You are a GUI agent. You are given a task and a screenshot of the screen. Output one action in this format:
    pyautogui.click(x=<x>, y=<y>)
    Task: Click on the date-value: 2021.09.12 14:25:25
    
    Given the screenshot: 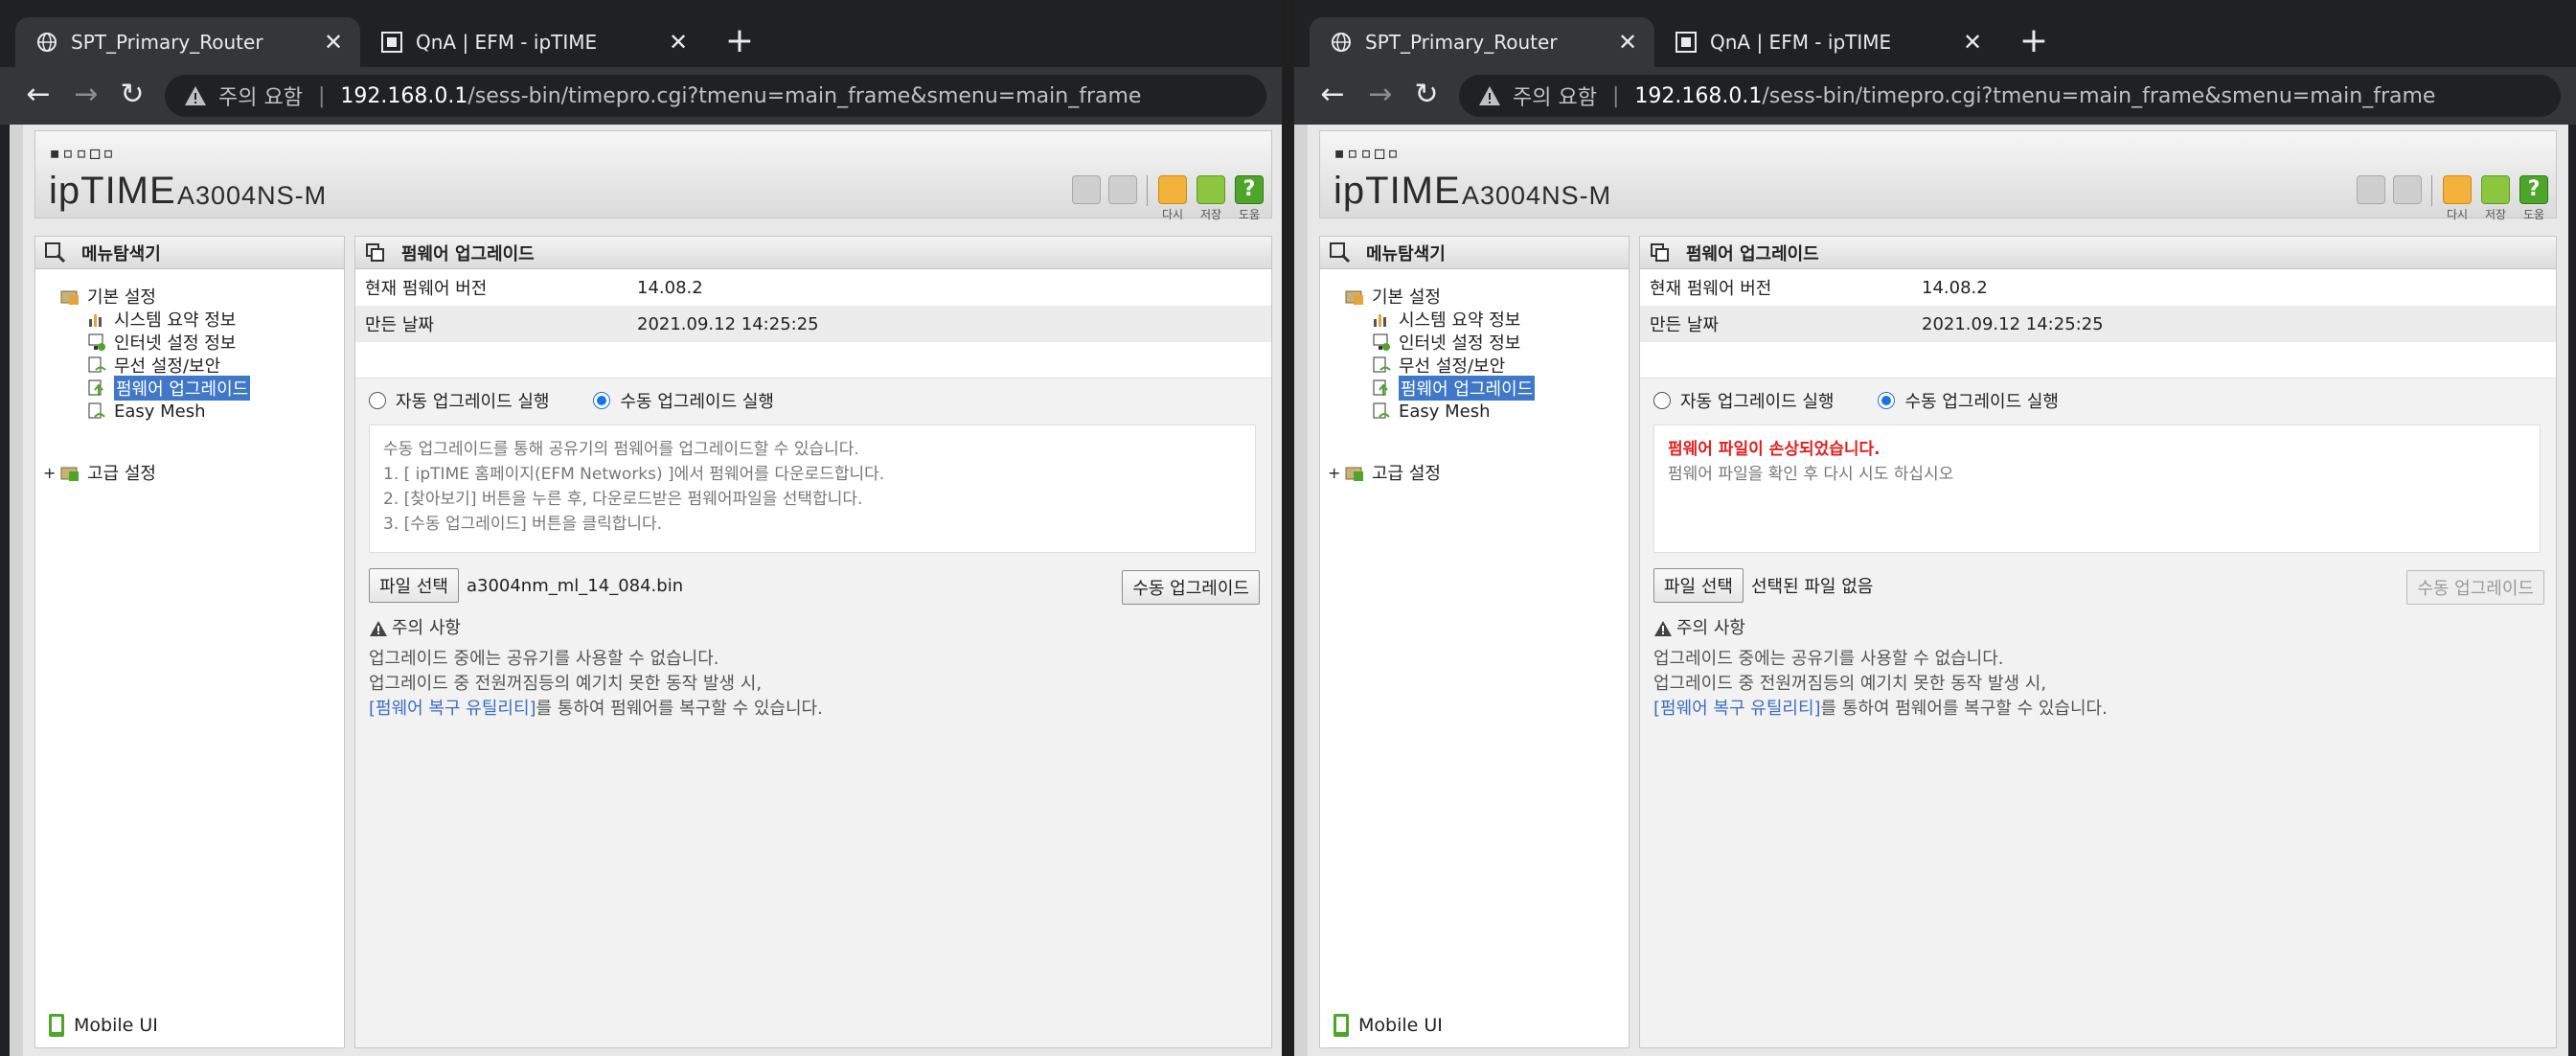 What is the action you would take?
    pyautogui.click(x=728, y=323)
    